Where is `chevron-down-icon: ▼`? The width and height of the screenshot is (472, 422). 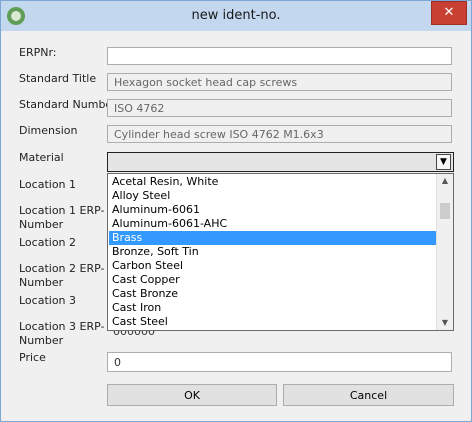 chevron-down-icon: ▼ is located at coordinates (443, 162).